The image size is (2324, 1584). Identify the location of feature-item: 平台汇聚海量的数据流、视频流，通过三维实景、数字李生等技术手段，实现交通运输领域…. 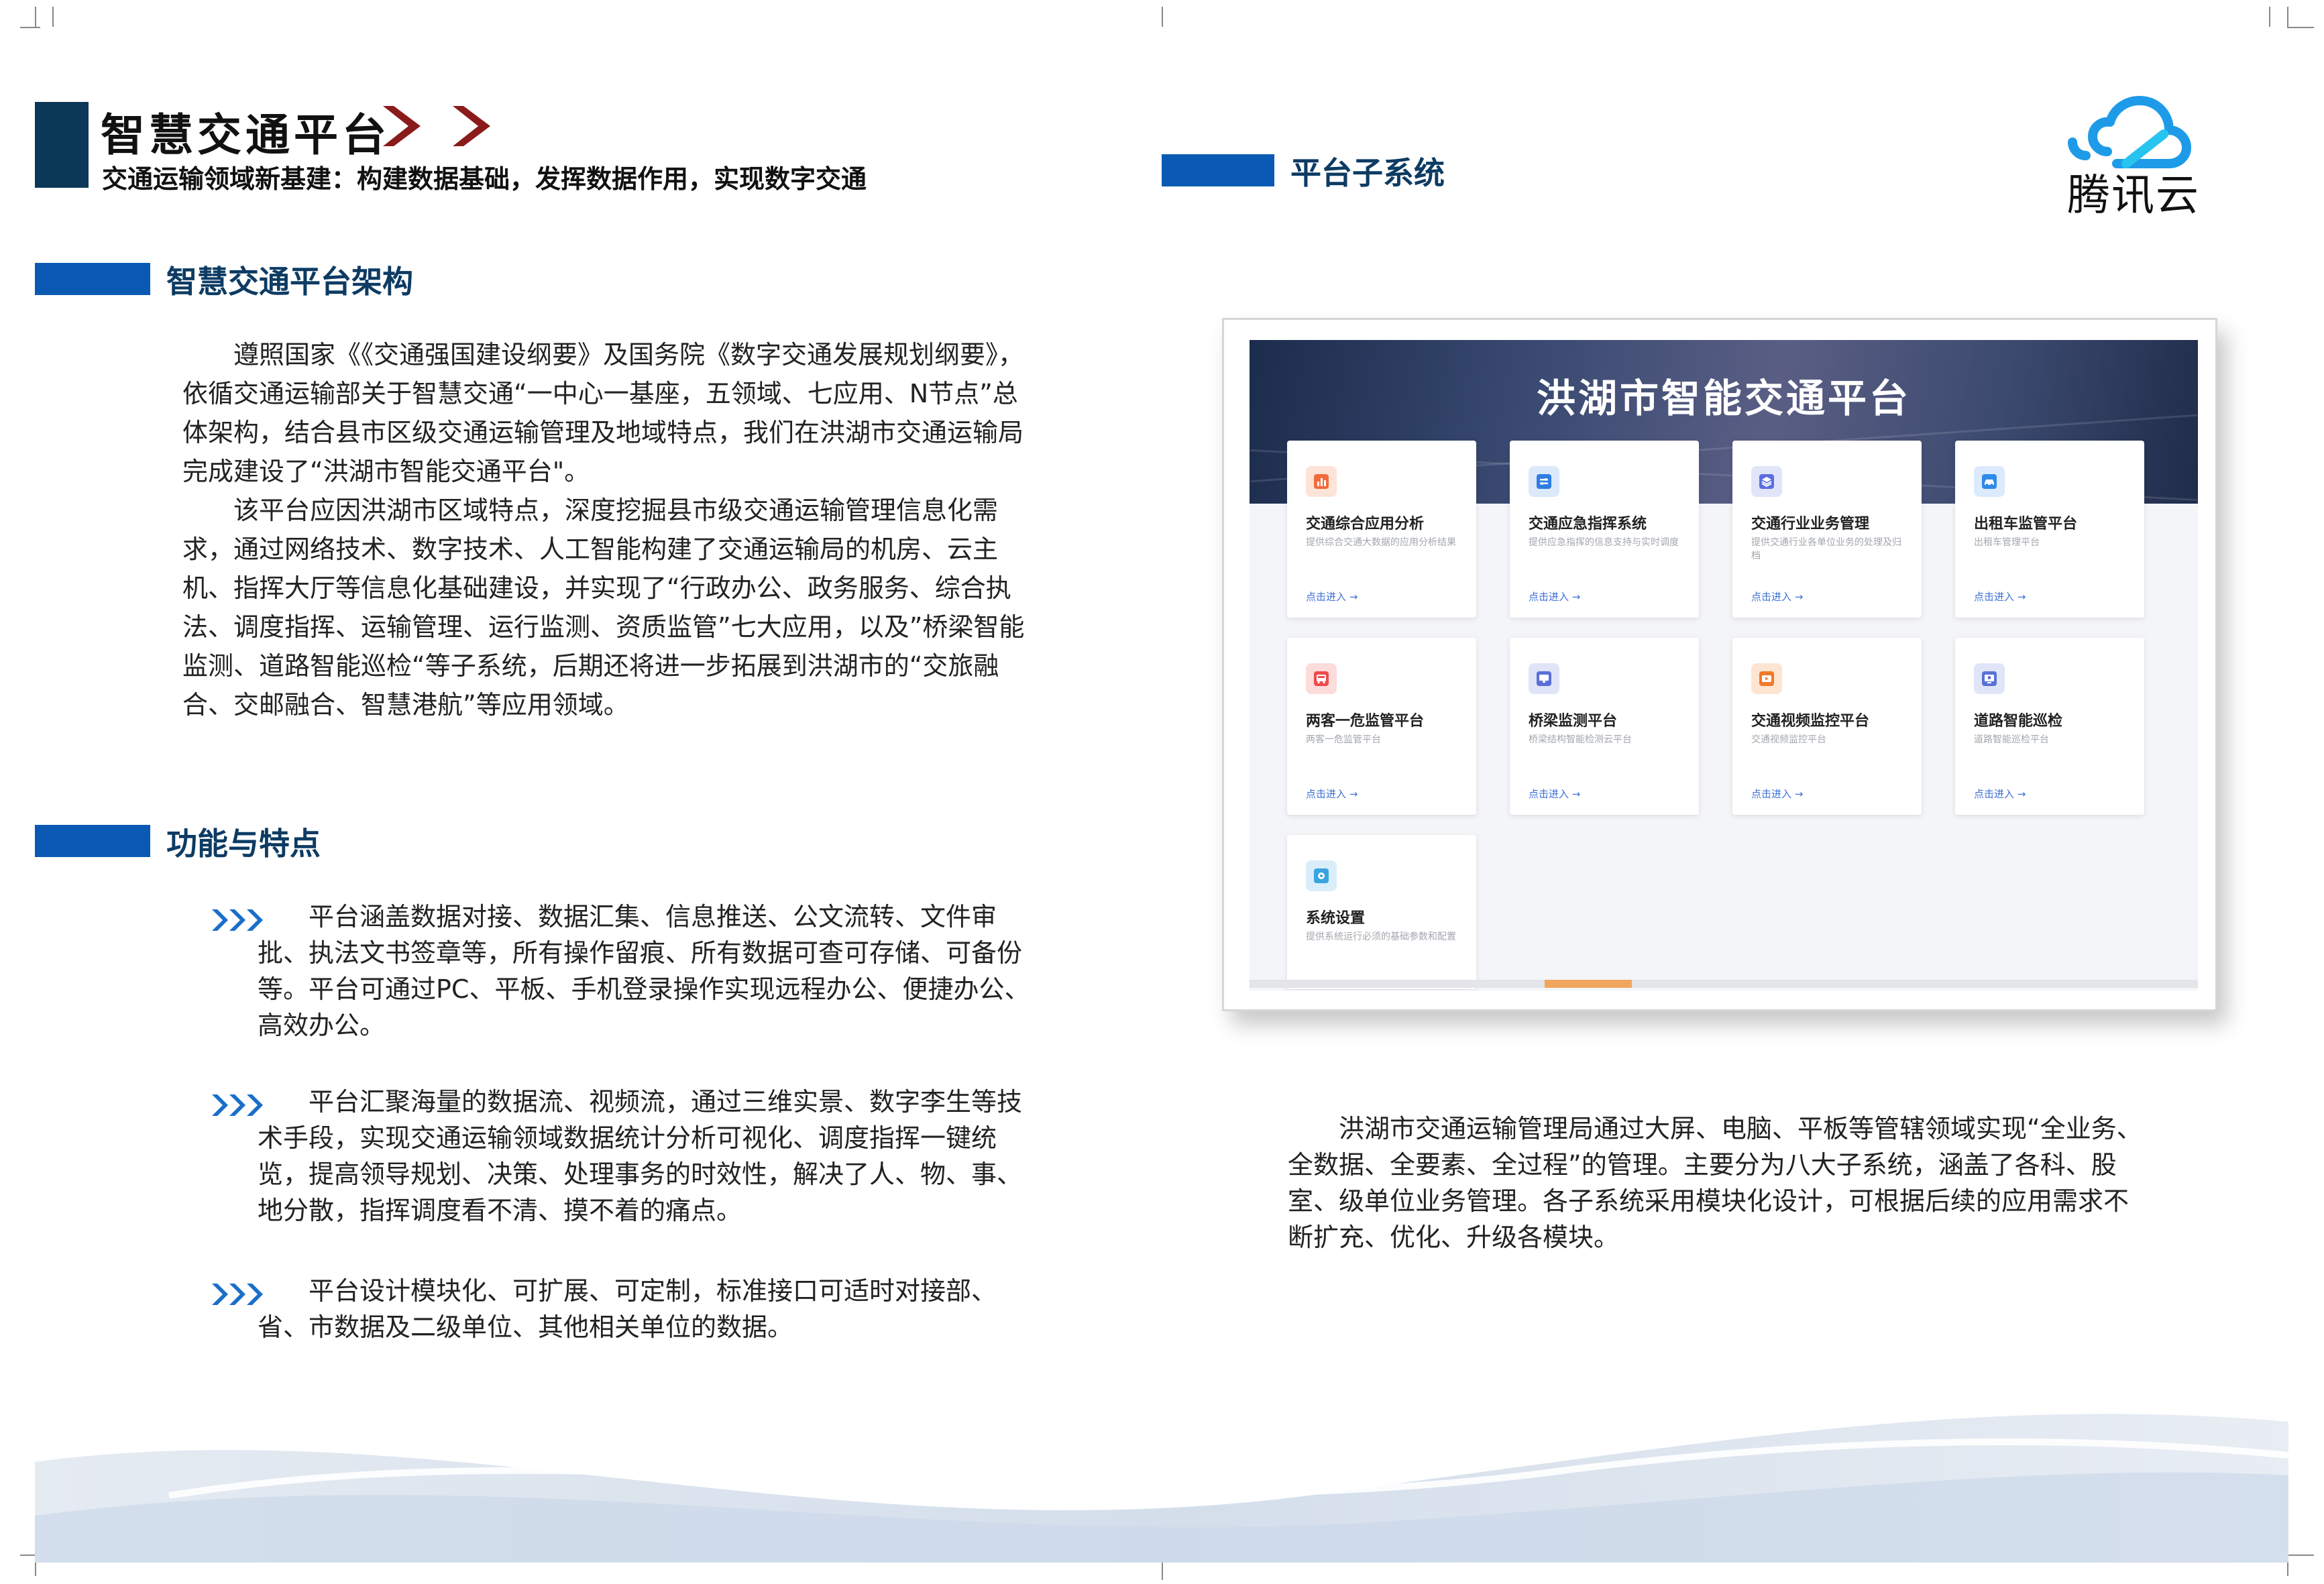
(650, 1156).